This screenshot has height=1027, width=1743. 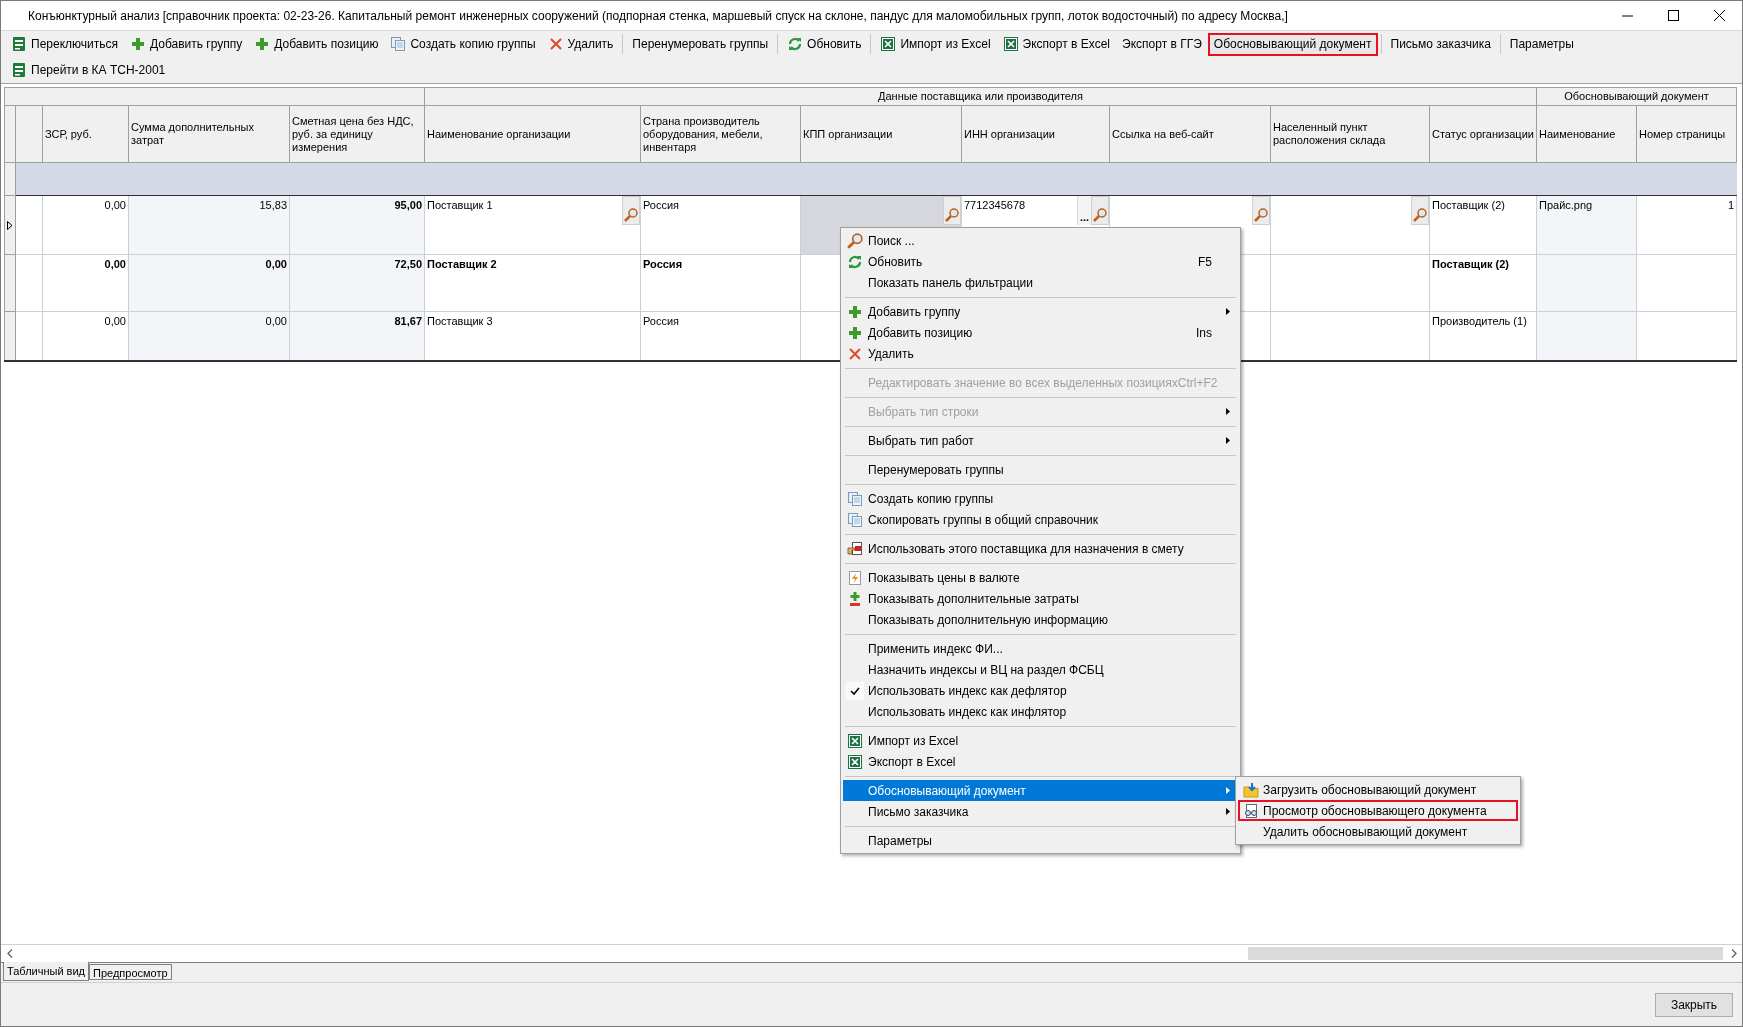 What do you see at coordinates (1541, 44) in the screenshot?
I see `toolbar-button: Параметры` at bounding box center [1541, 44].